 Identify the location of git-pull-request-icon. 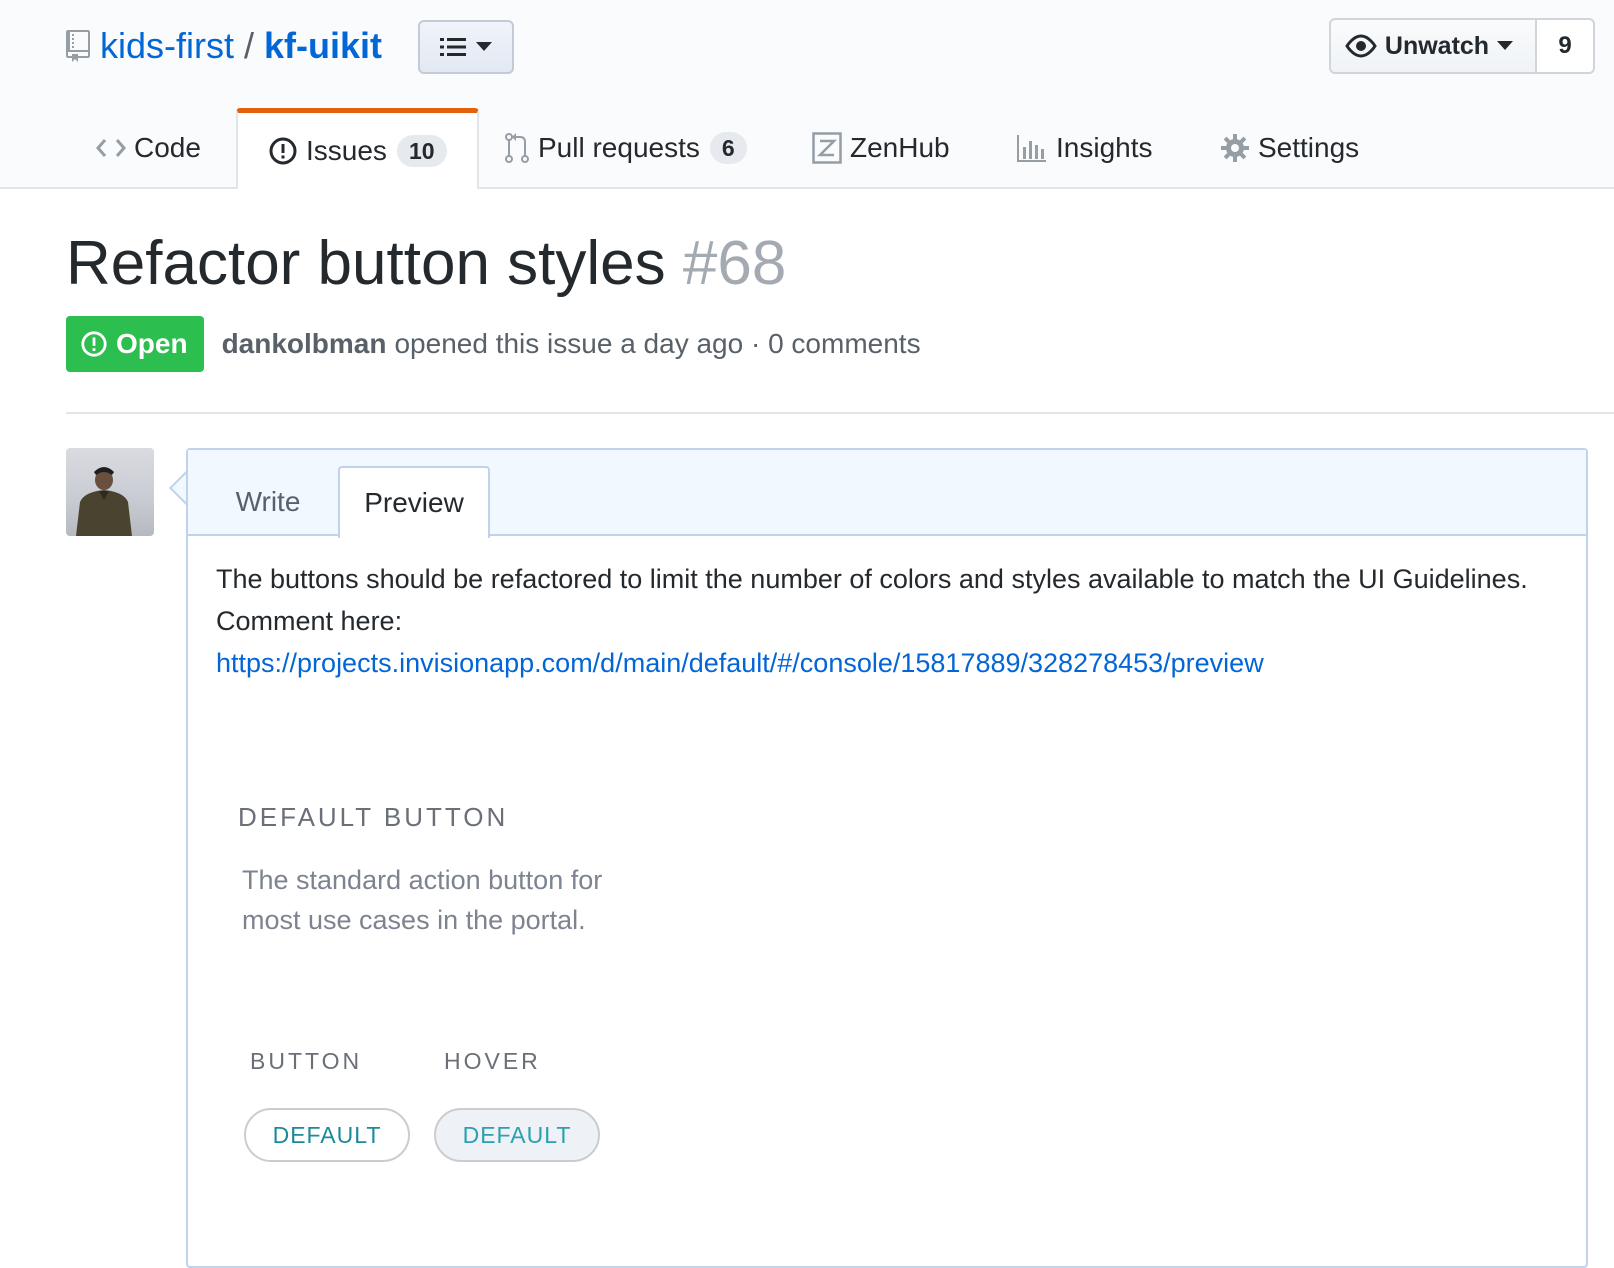
(517, 147).